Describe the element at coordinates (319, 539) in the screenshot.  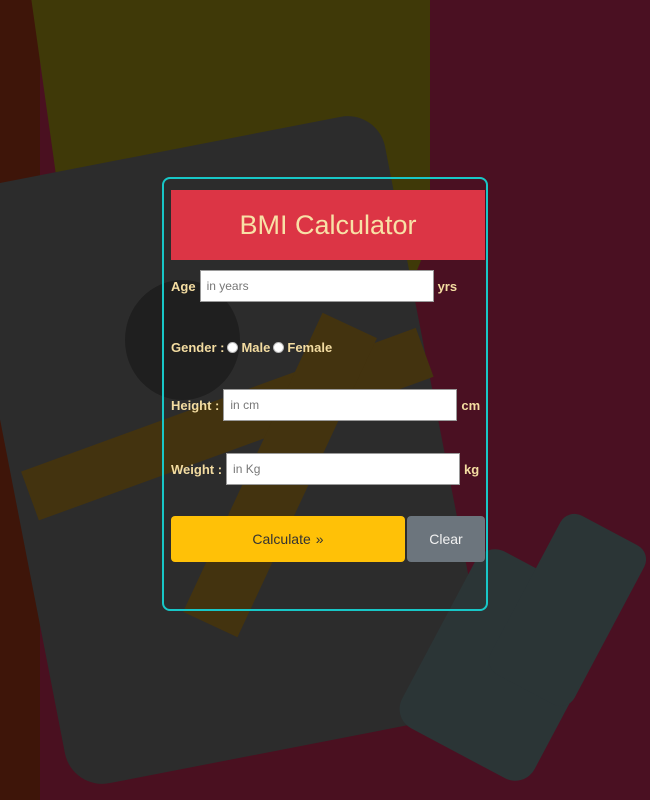
I see `chevron-right-icon: »` at that location.